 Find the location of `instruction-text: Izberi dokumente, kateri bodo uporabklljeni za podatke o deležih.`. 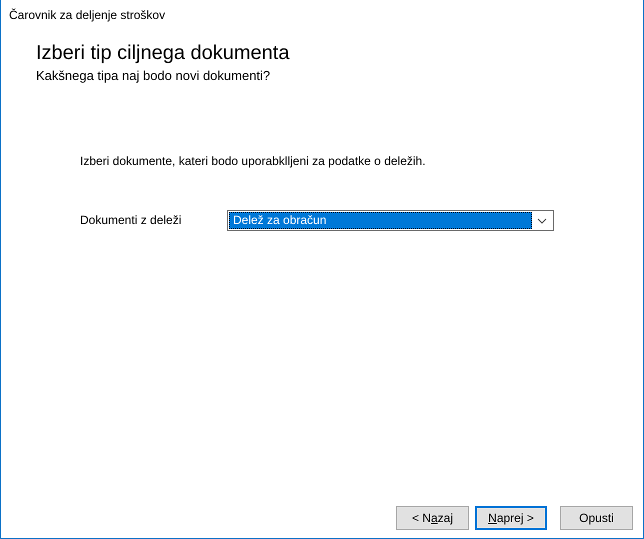

instruction-text: Izberi dokumente, kateri bodo uporabklljeni za podatke o deležih. is located at coordinates (253, 161).